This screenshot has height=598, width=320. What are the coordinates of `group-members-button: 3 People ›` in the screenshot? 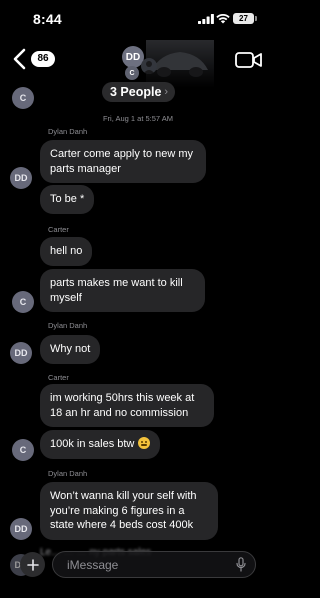 It's located at (139, 92).